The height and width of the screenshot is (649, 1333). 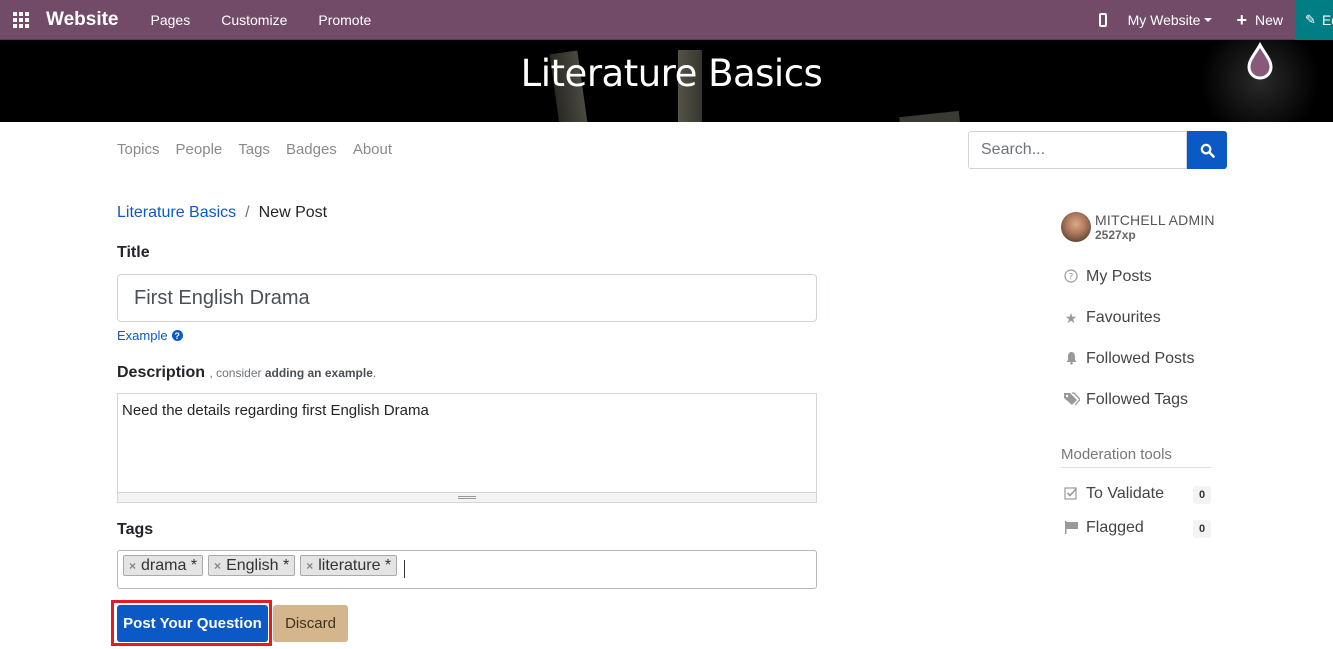 What do you see at coordinates (1137, 399) in the screenshot?
I see `sidebar-item-label: Followed Tags` at bounding box center [1137, 399].